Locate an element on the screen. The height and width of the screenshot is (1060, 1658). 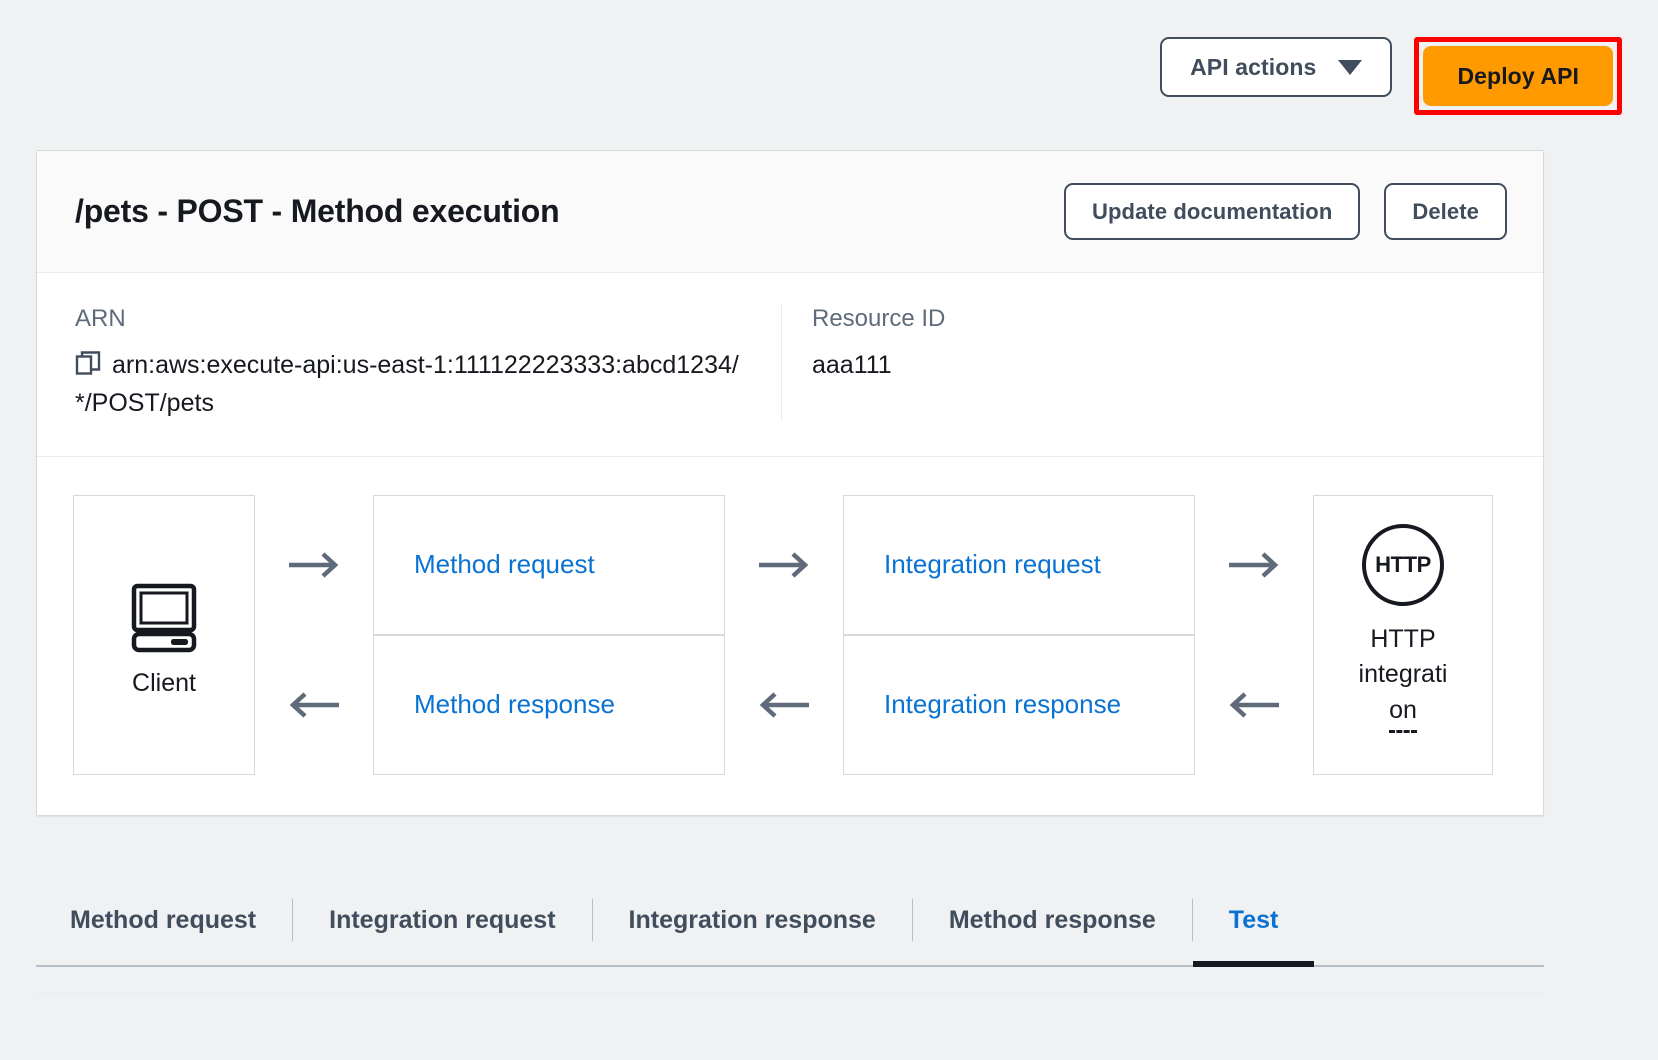
resource-id-value: aaa111 is located at coordinates (852, 364).